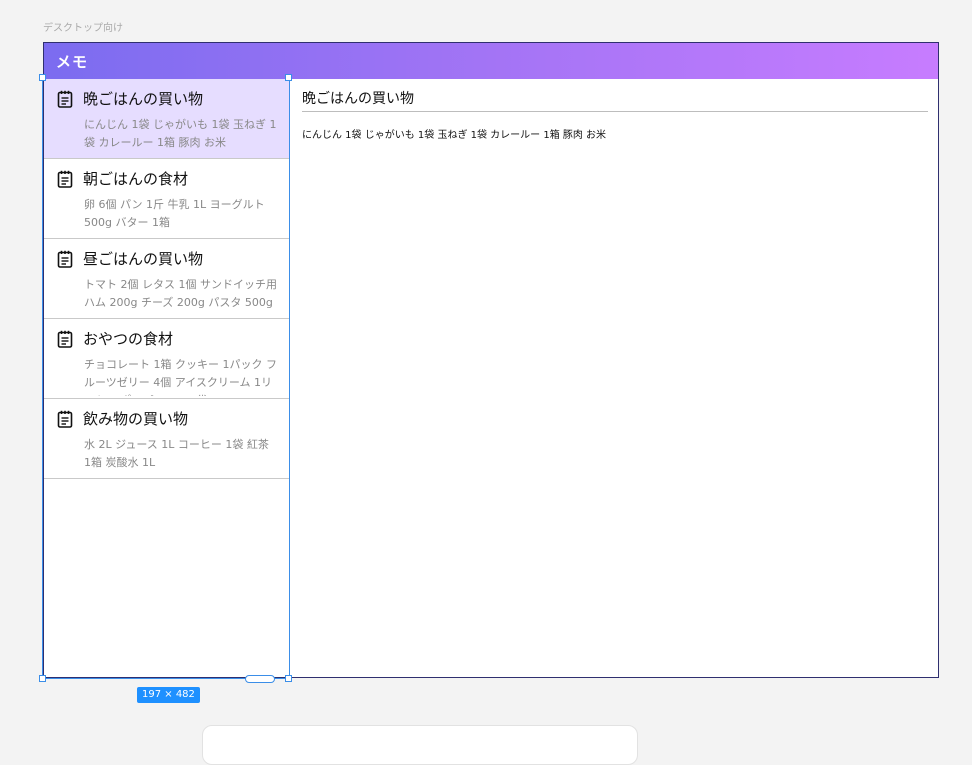  I want to click on resize-handle-bottom-left, so click(42, 678).